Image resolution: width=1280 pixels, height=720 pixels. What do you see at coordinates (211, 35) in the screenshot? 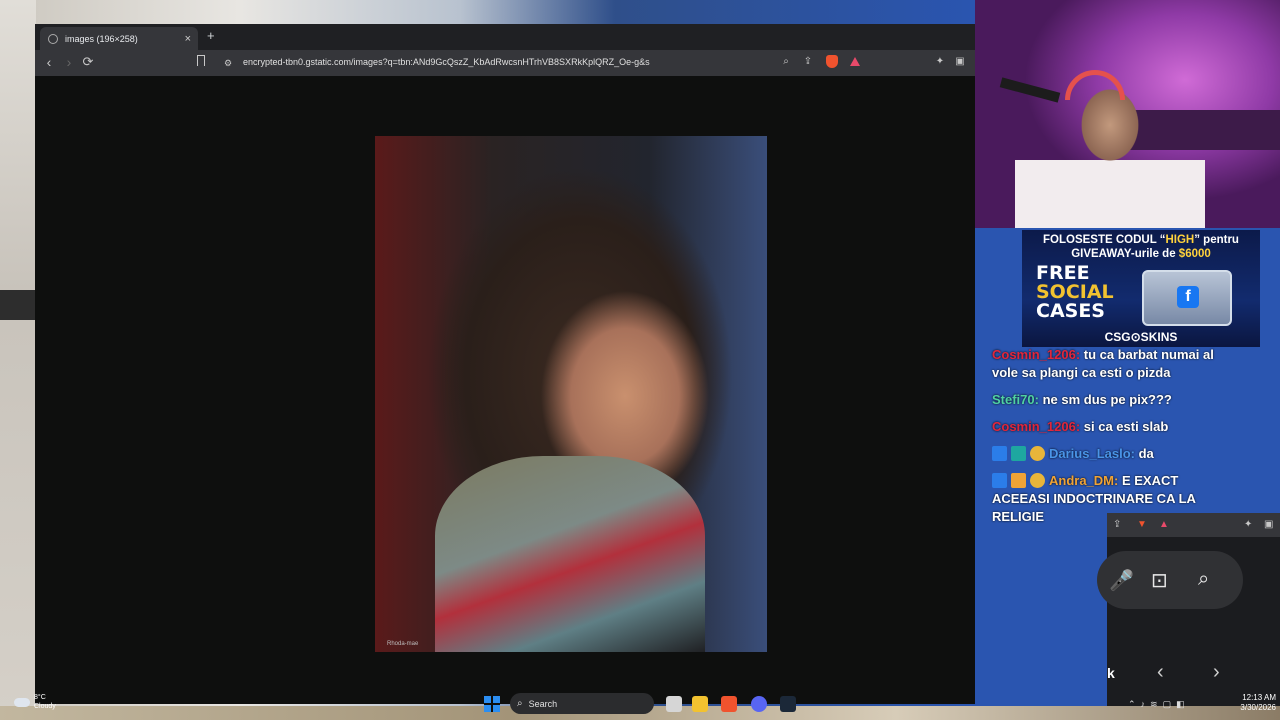
I see `new-tab-button: +` at bounding box center [211, 35].